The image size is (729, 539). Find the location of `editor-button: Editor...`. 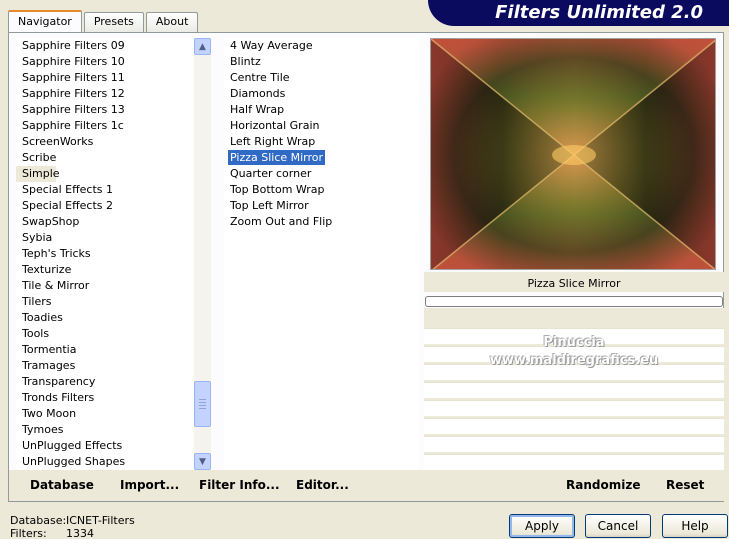

editor-button: Editor... is located at coordinates (322, 485).